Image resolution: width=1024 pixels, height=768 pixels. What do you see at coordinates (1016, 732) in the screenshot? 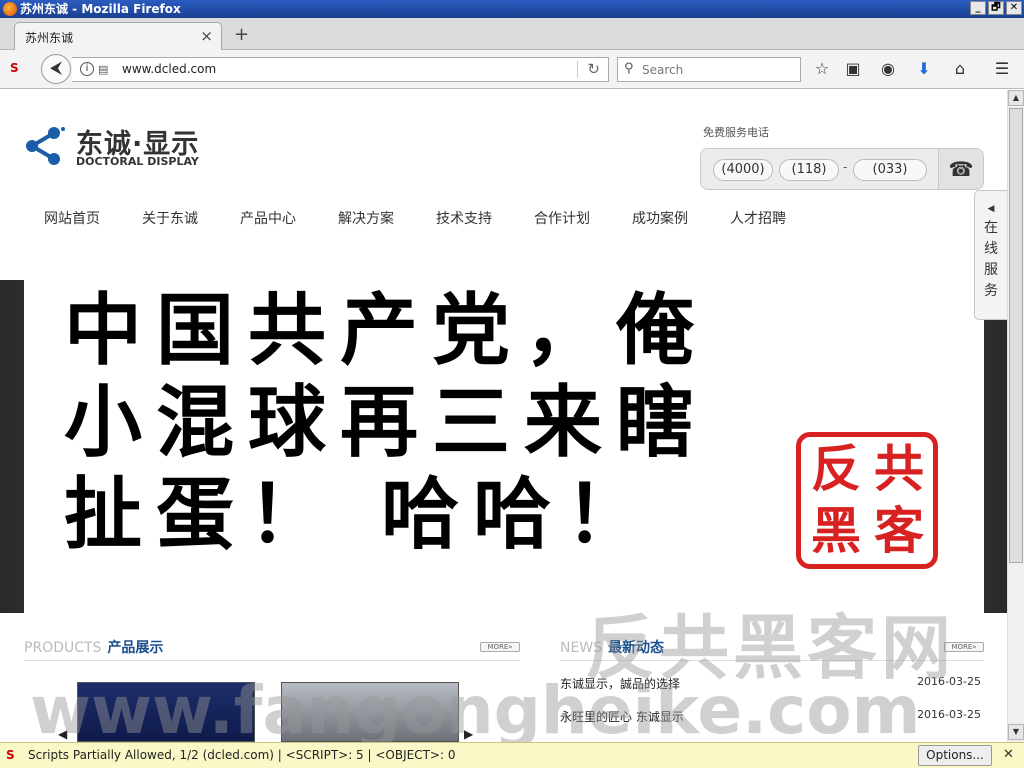
I see `scroll-down-icon: ▼` at bounding box center [1016, 732].